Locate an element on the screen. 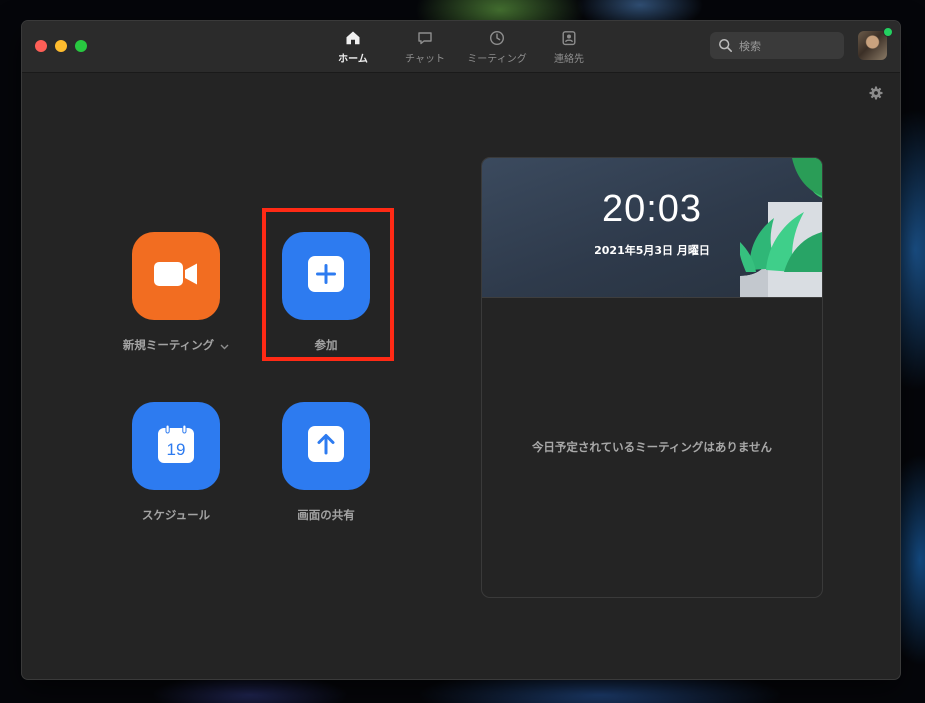 The width and height of the screenshot is (925, 703). tab-contacts-label: 連絡先 is located at coordinates (569, 59).